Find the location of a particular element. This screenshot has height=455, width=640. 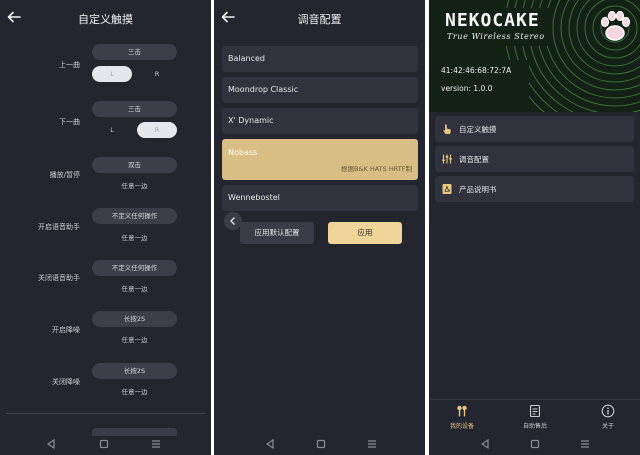

gesture-select-anc-off: 长按2S is located at coordinates (134, 371).